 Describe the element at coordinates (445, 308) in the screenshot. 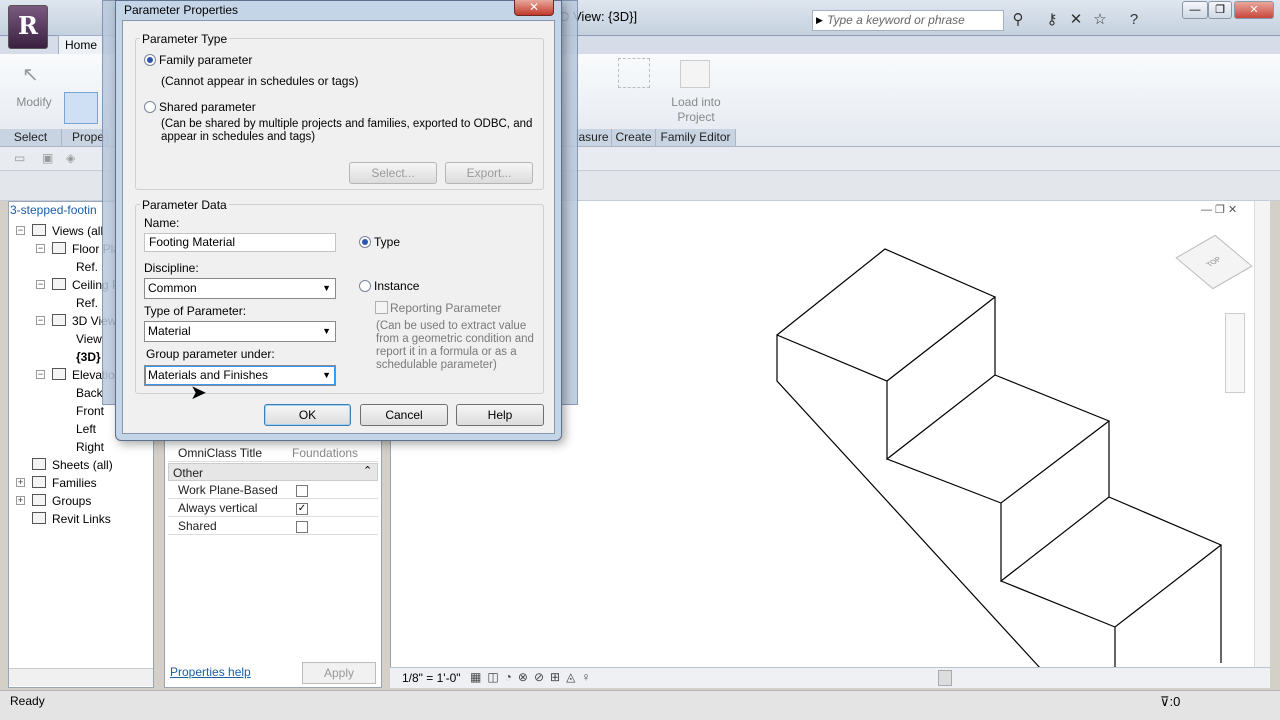

I see `reporting-parameter-label: Reporting Parameter` at that location.